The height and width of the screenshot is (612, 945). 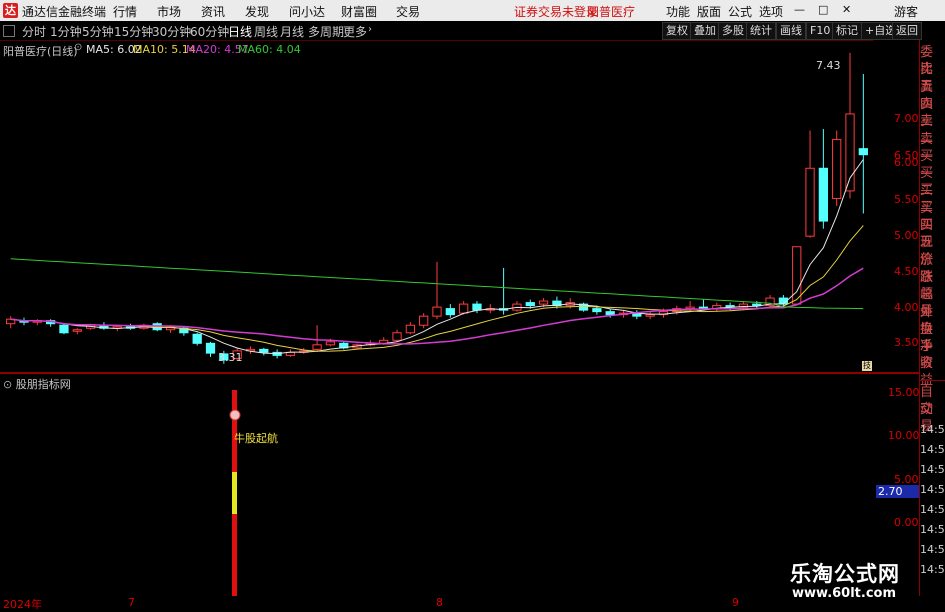 What do you see at coordinates (34, 31) in the screenshot?
I see `period-fenshi: 分时` at bounding box center [34, 31].